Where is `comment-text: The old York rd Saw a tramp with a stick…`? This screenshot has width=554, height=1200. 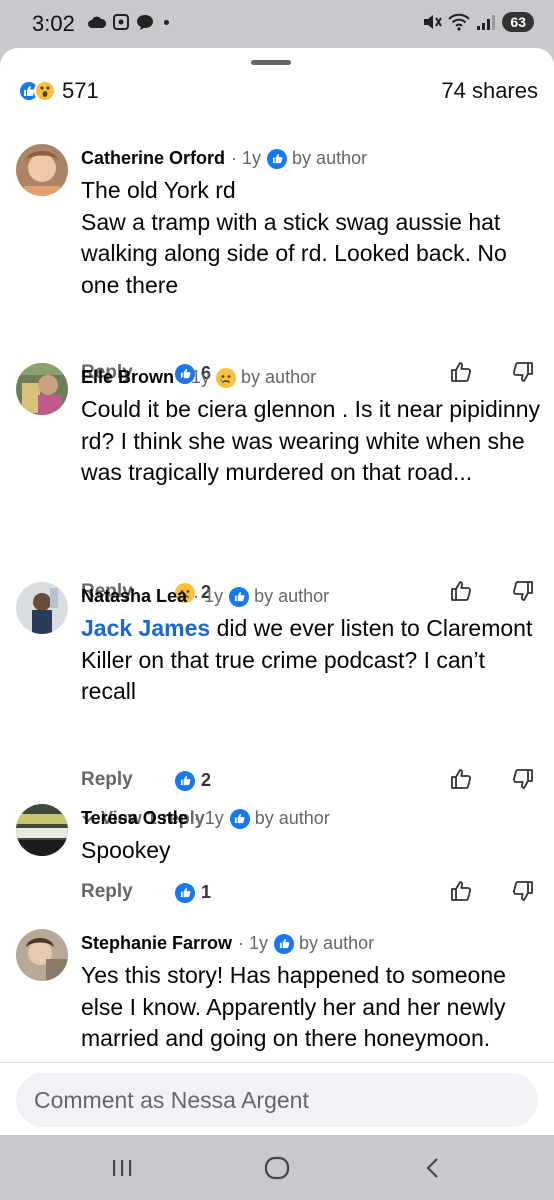
comment-text: The old York rd Saw a tramp with a stick… is located at coordinates (294, 237).